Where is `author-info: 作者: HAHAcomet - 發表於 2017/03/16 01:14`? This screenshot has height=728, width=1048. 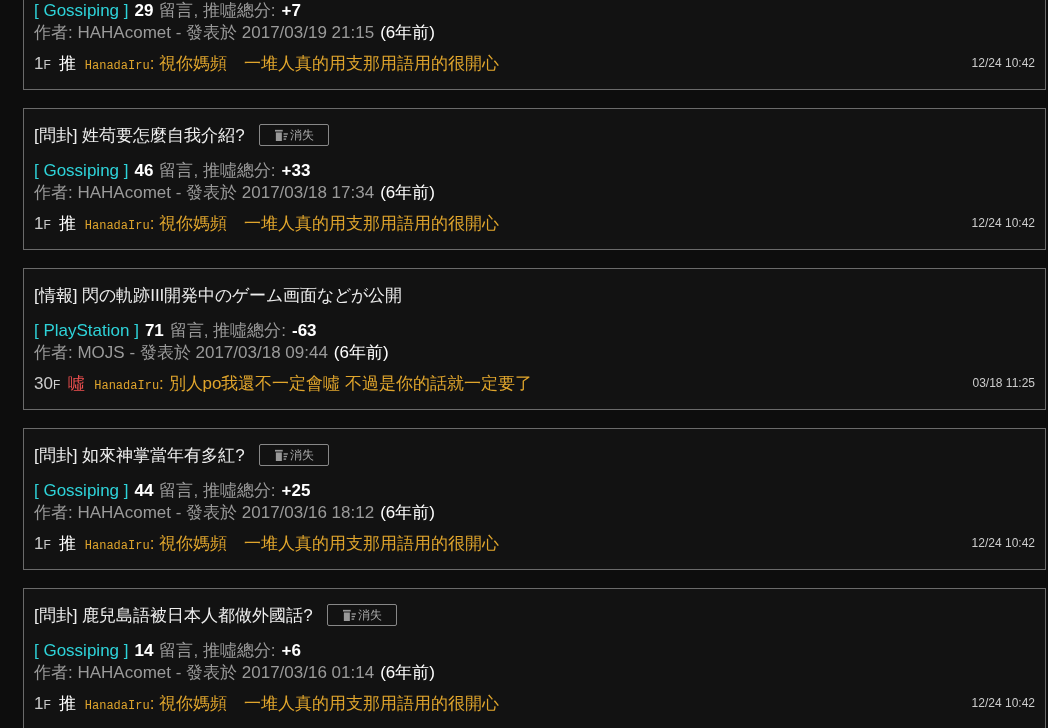 author-info: 作者: HAHAcomet - 發表於 2017/03/16 01:14 is located at coordinates (204, 673).